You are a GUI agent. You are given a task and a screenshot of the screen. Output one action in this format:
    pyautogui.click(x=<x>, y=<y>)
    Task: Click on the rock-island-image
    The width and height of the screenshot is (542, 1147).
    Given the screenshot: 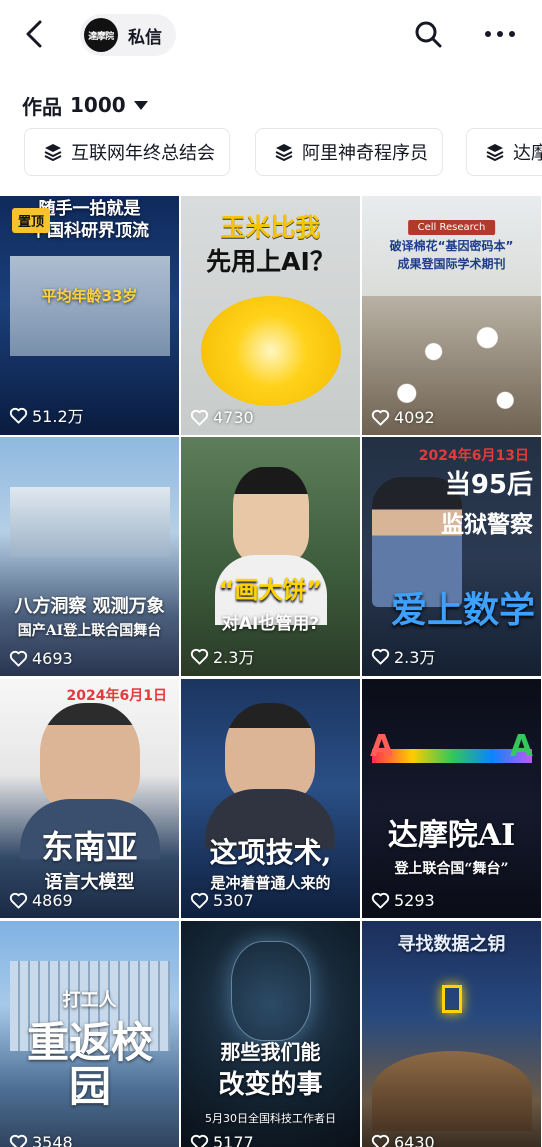 What is the action you would take?
    pyautogui.click(x=452, y=1091)
    